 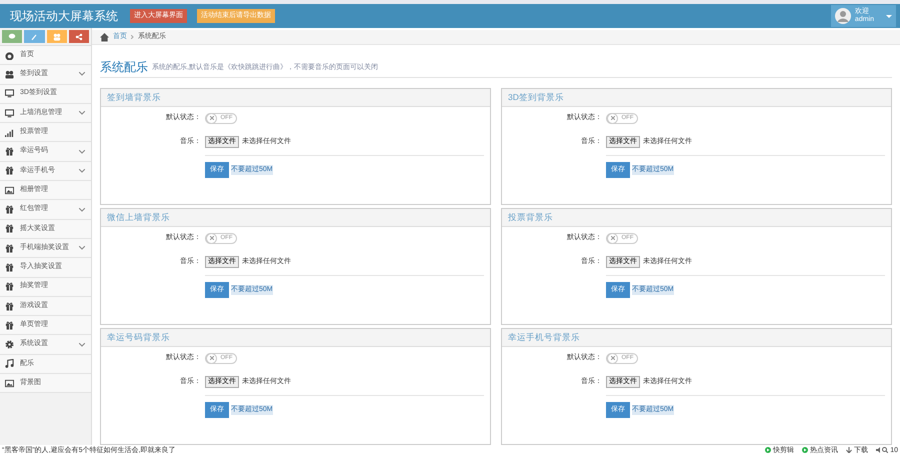 I want to click on search-icon, so click(x=885, y=450).